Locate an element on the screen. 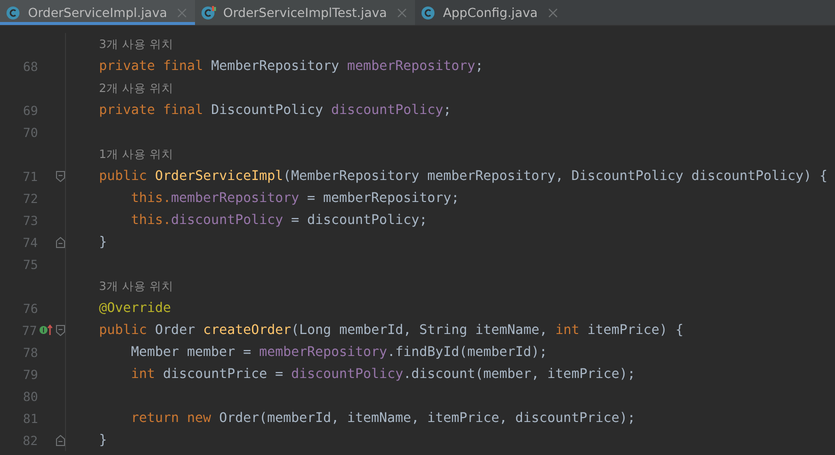 The height and width of the screenshot is (455, 835). code-line: this.discountPolicy = discountPolicy; is located at coordinates (279, 220).